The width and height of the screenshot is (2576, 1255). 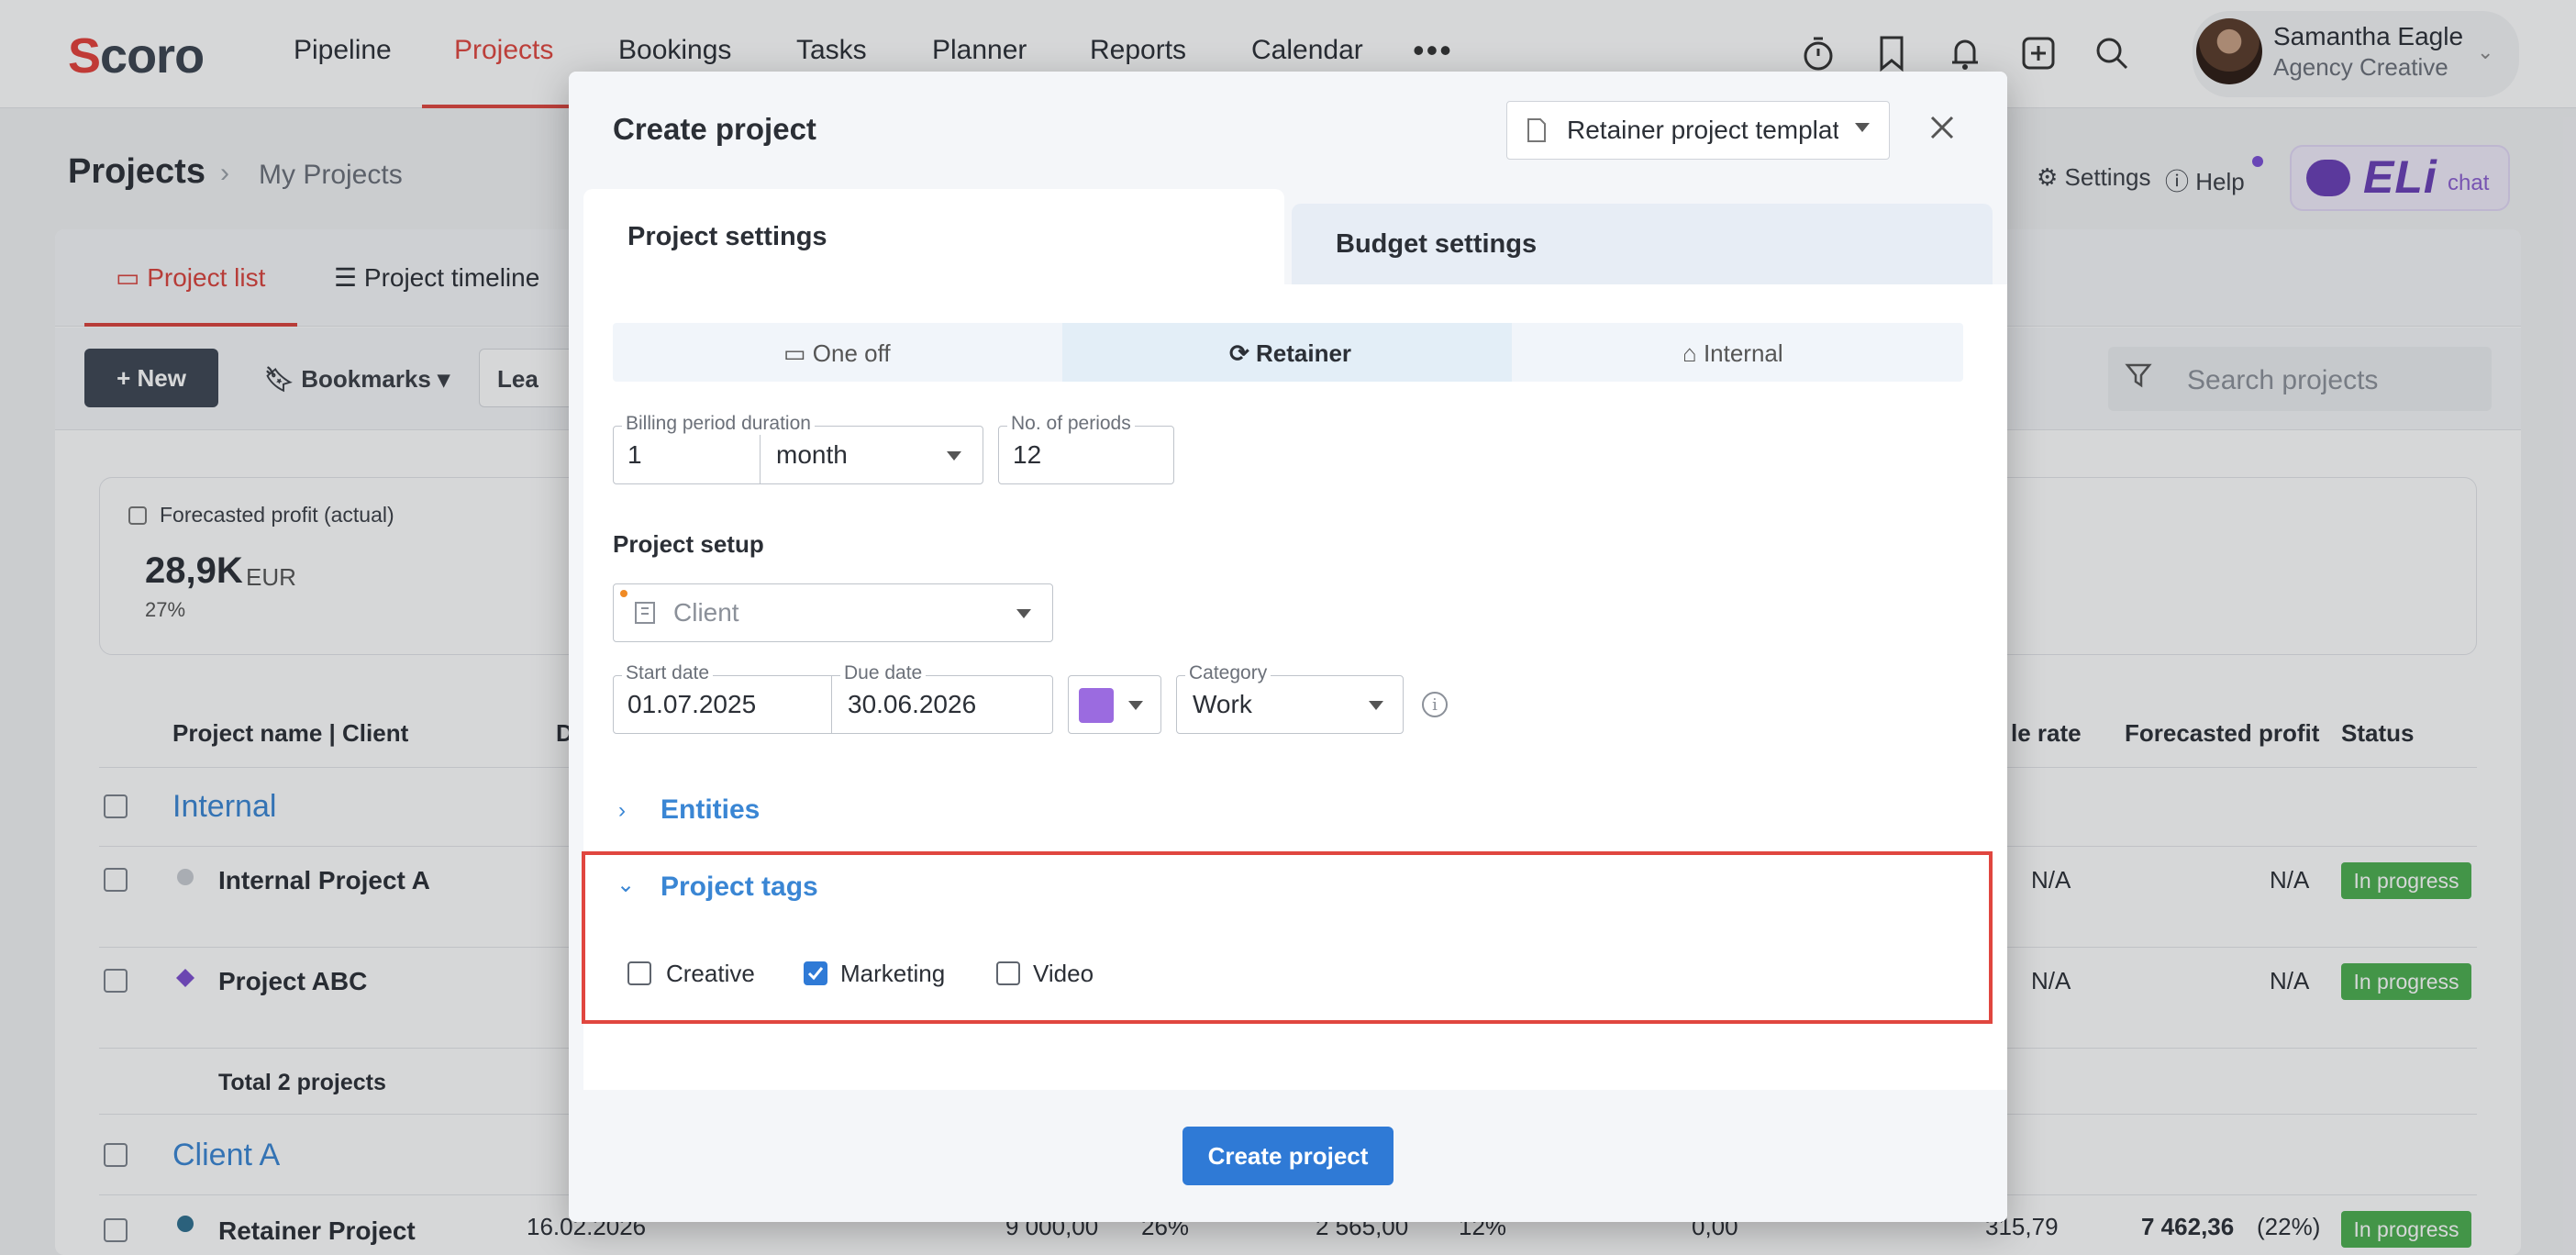 What do you see at coordinates (1071, 424) in the screenshot?
I see `periods-label: No. of periods` at bounding box center [1071, 424].